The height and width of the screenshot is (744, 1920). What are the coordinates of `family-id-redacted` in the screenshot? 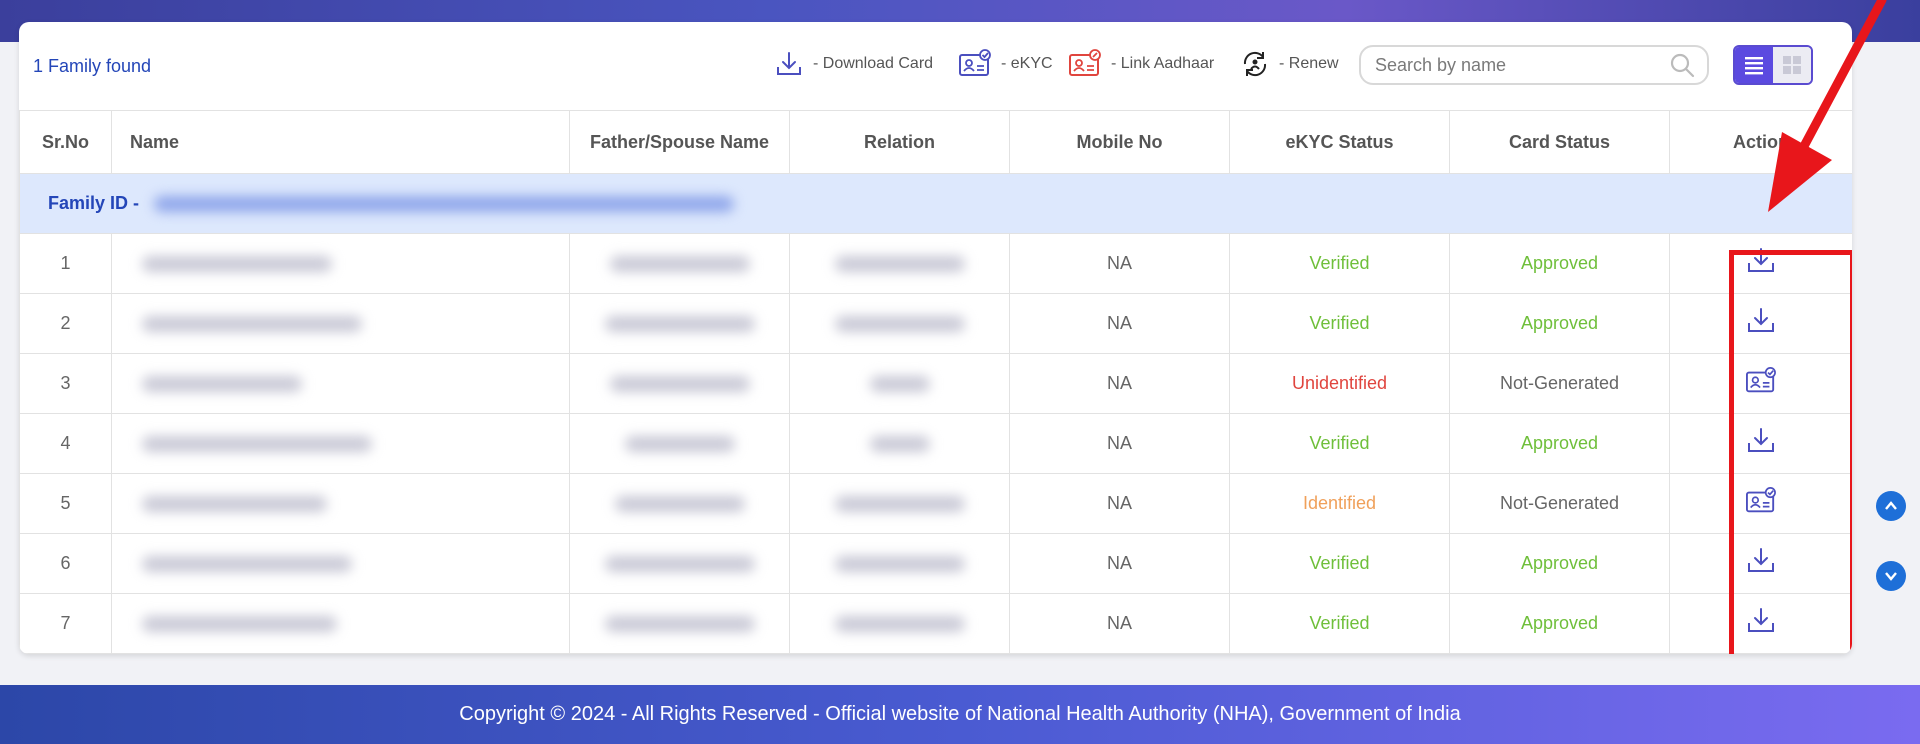 It's located at (444, 204).